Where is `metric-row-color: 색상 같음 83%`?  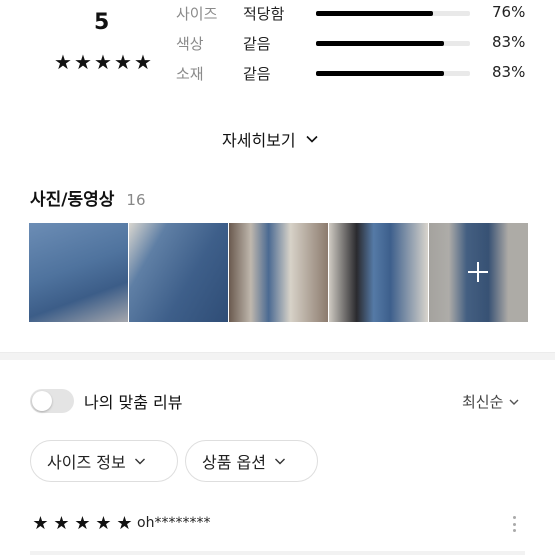
metric-row-color: 색상 같음 83% is located at coordinates (356, 43).